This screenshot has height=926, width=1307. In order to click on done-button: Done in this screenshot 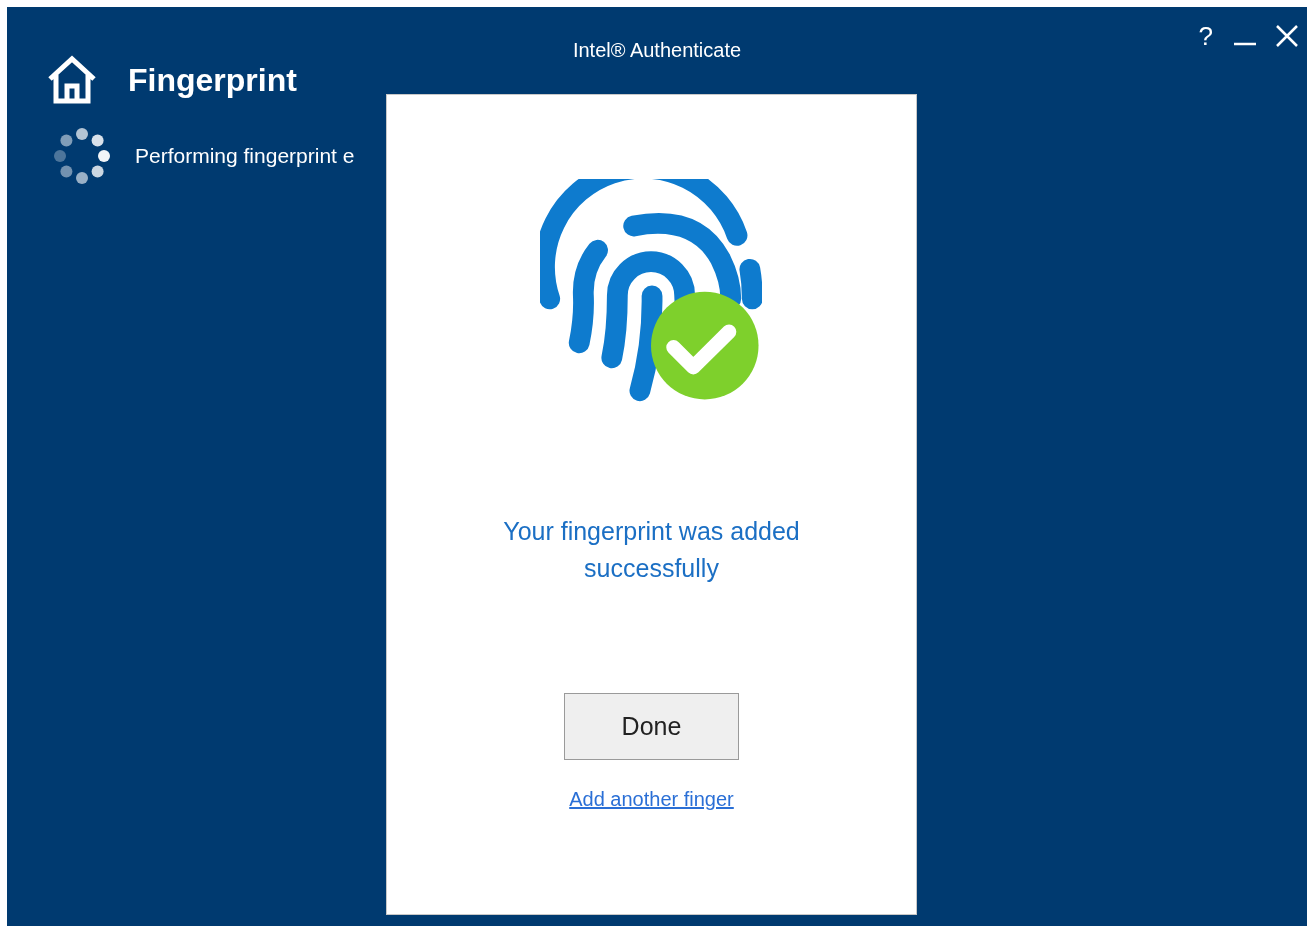, I will do `click(651, 726)`.